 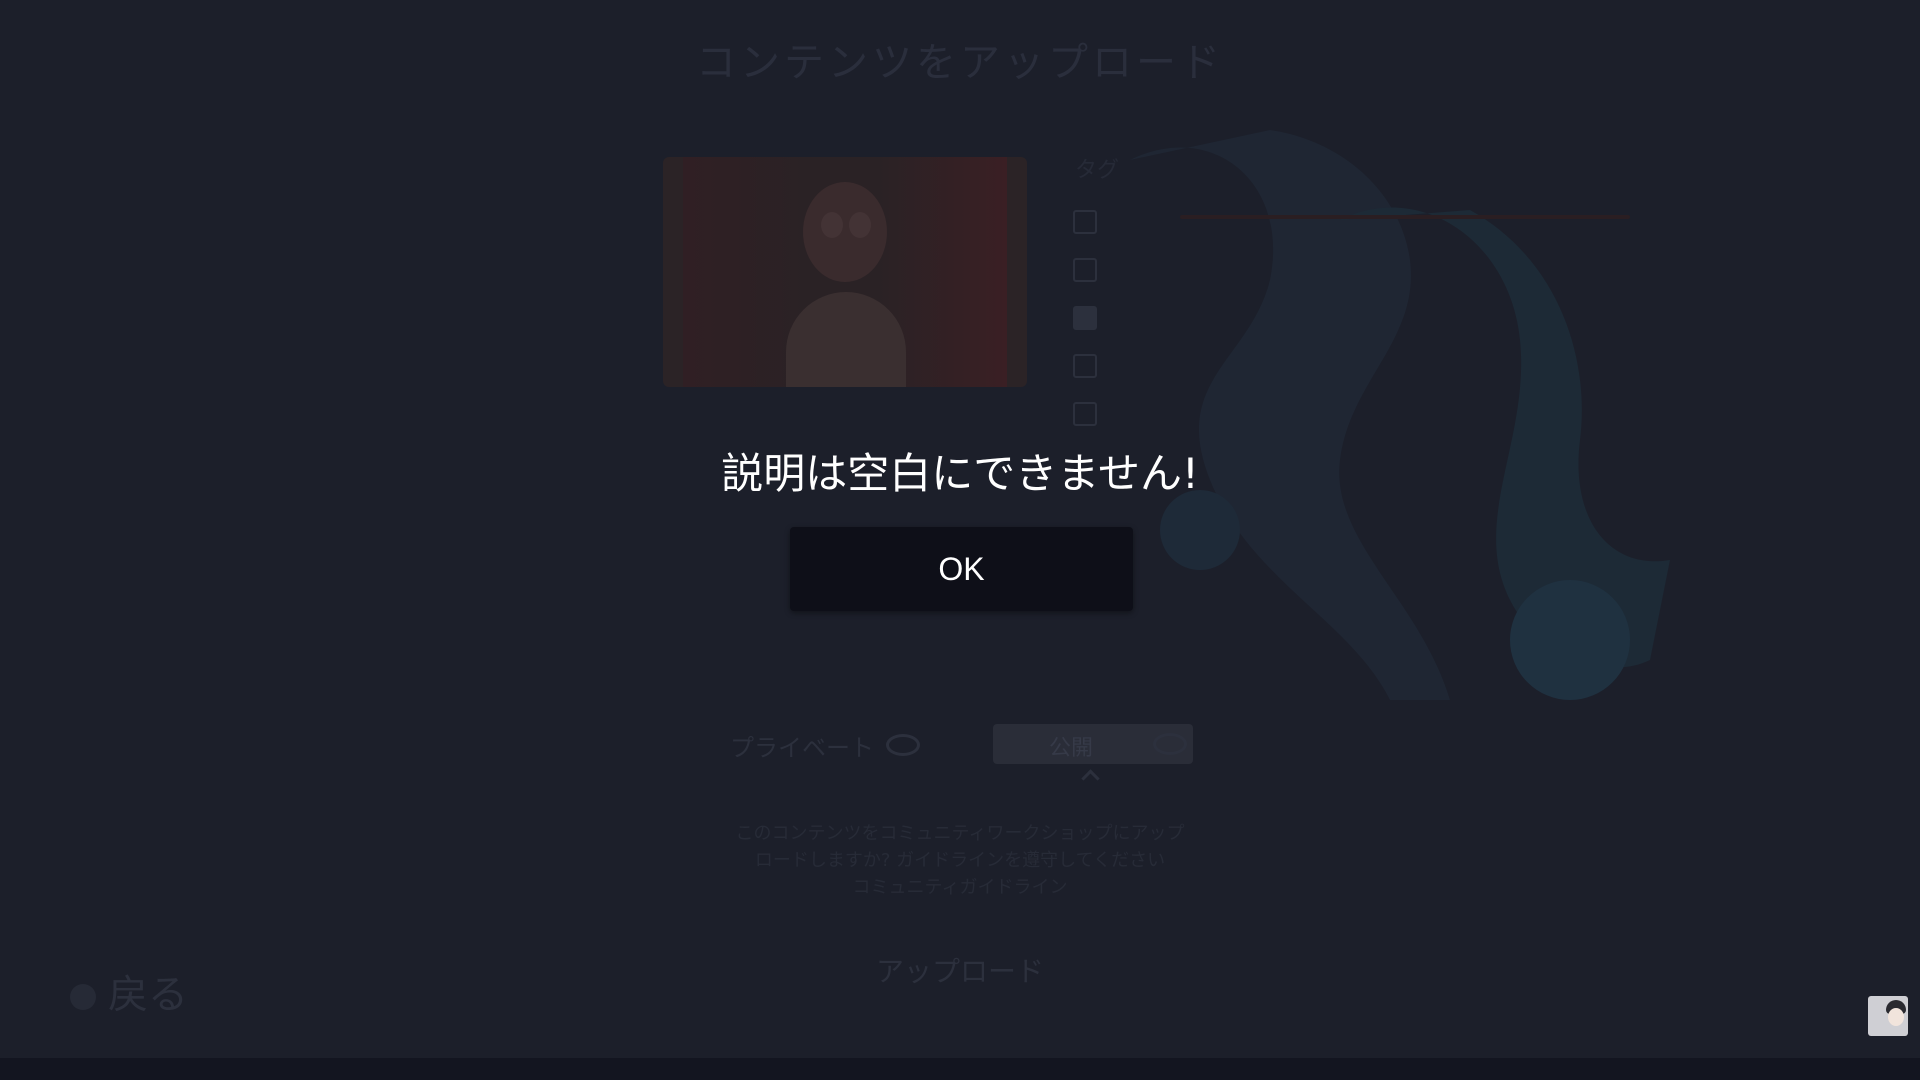 What do you see at coordinates (1888, 1016) in the screenshot?
I see `user-avatar` at bounding box center [1888, 1016].